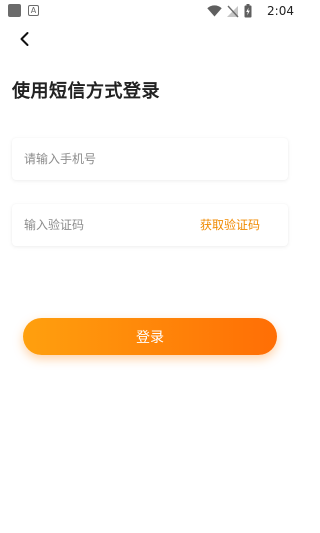  What do you see at coordinates (14, 10) in the screenshot?
I see `app-notification-icon` at bounding box center [14, 10].